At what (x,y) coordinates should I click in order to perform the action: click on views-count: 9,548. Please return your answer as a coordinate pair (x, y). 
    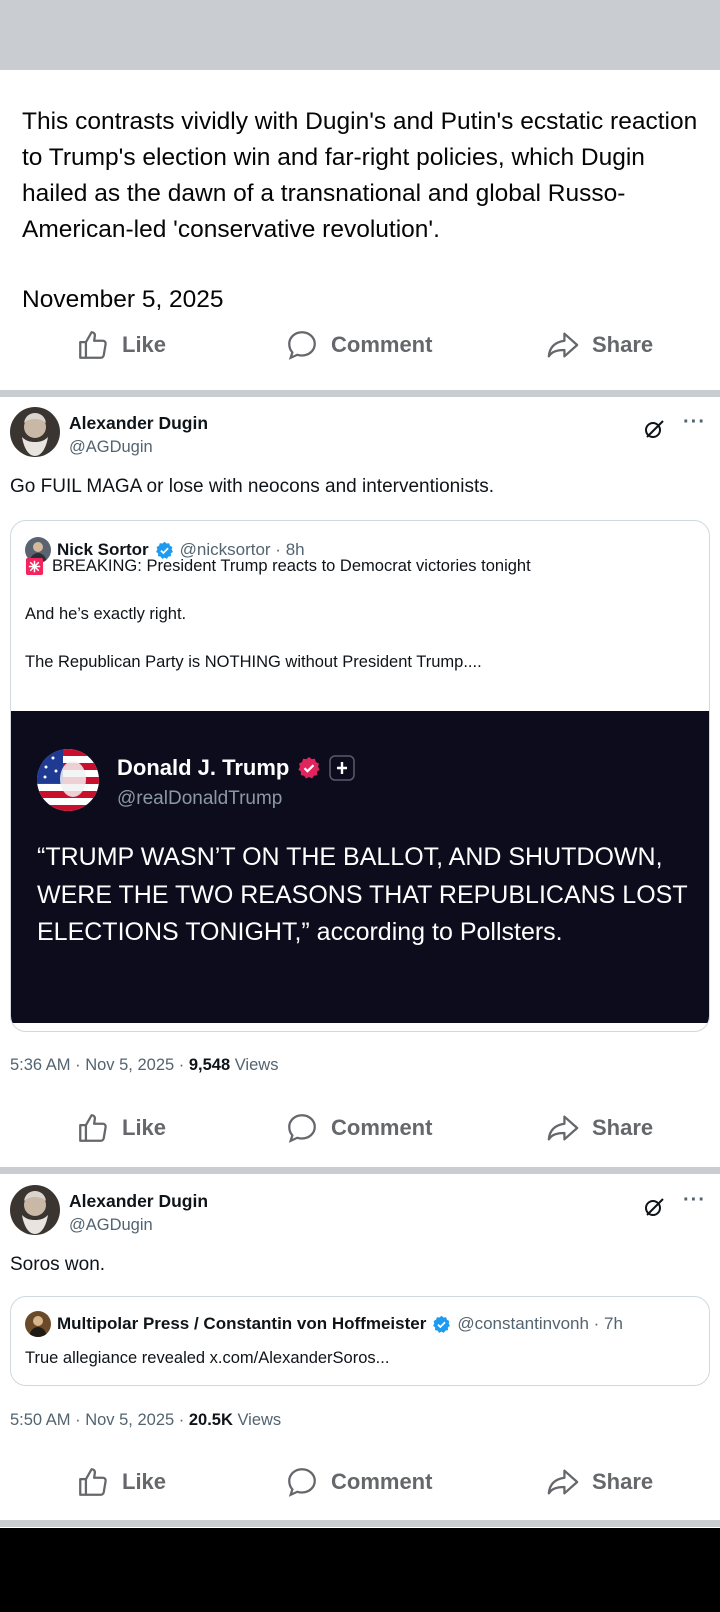
    Looking at the image, I should click on (209, 1065).